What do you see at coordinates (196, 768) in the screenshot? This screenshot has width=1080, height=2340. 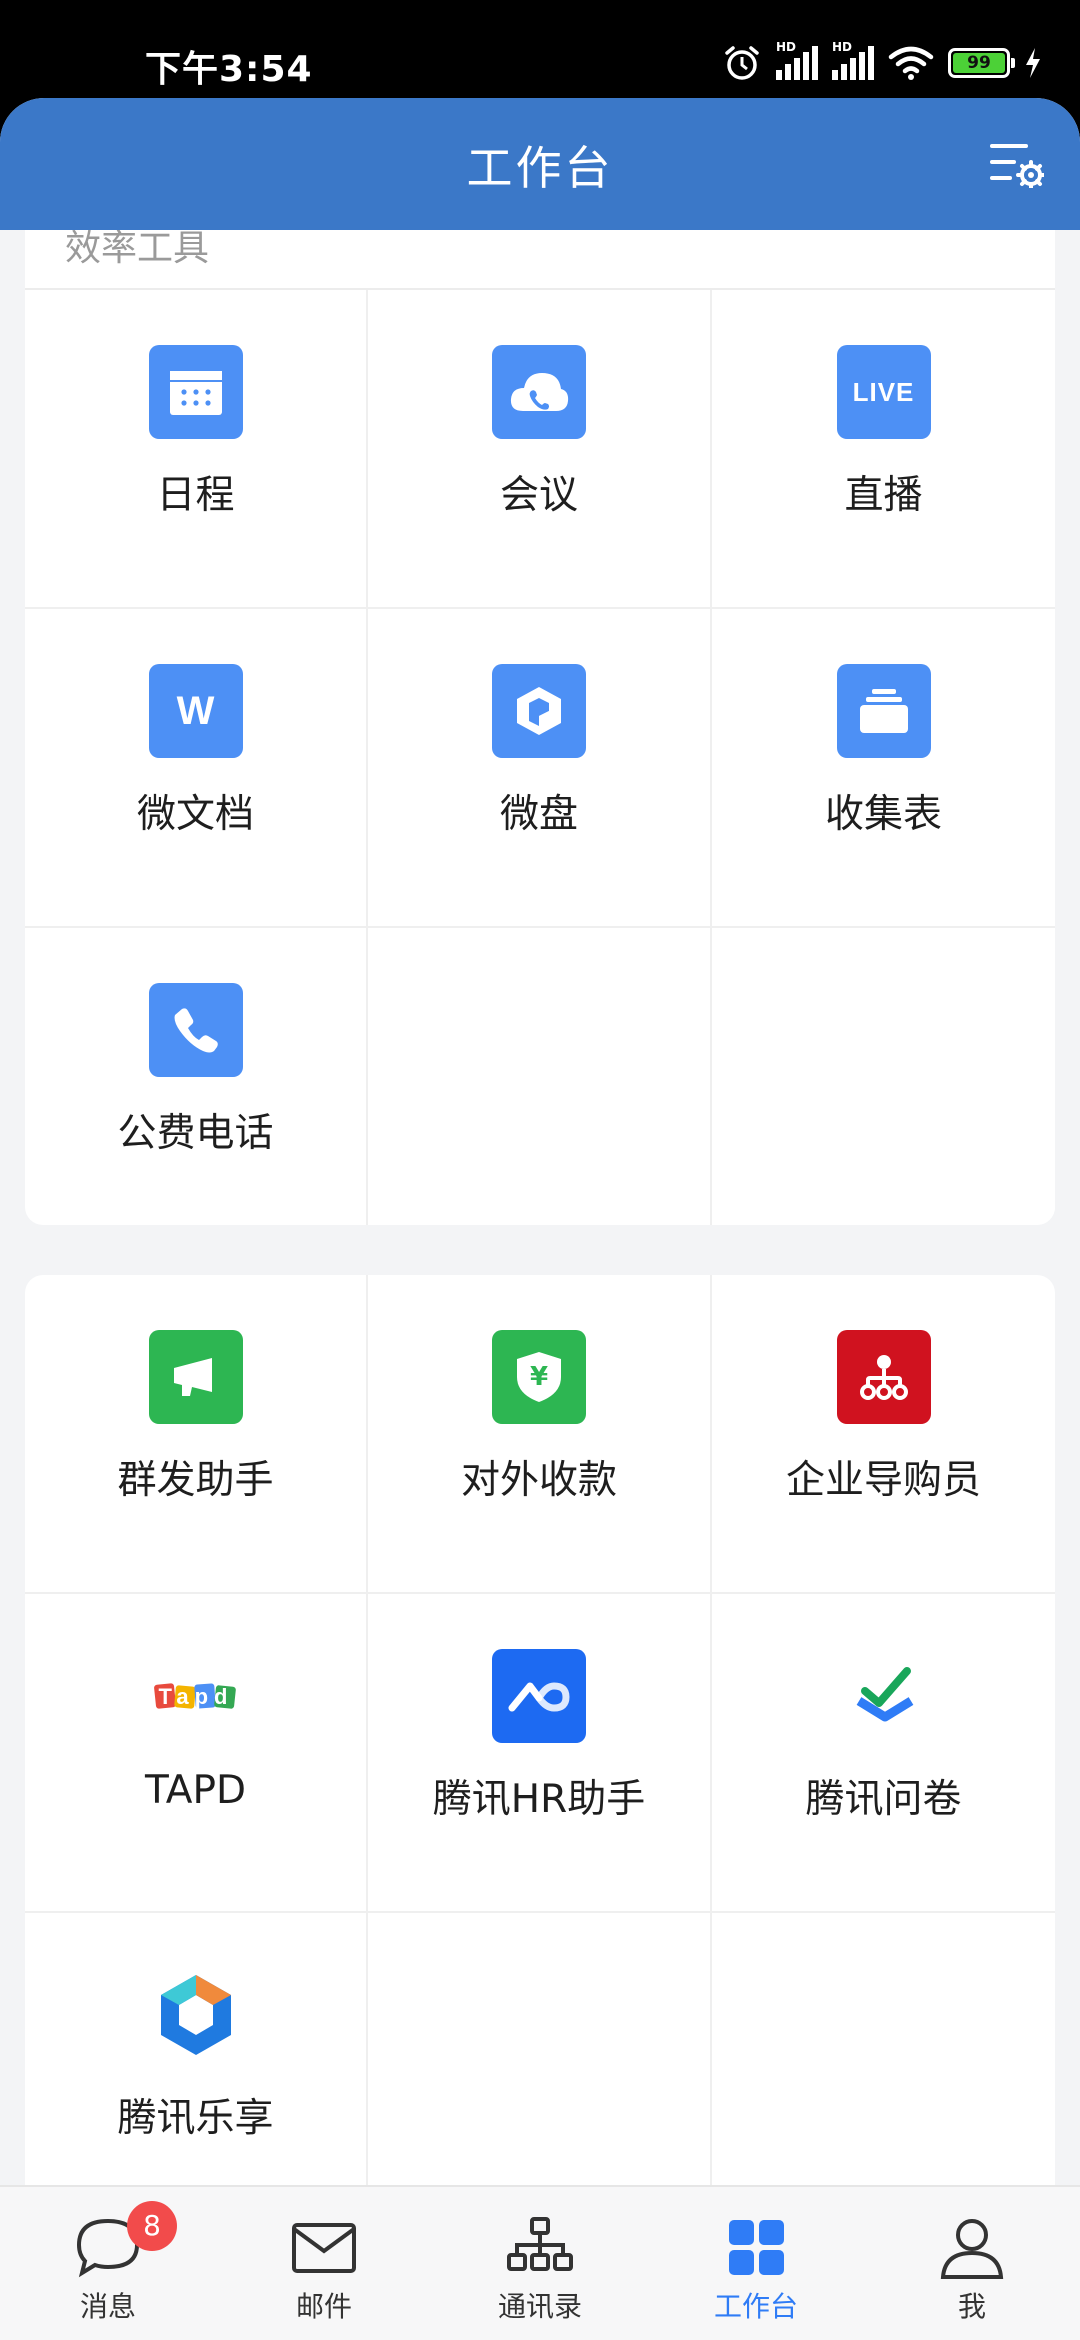 I see `app-doc: W 微文档` at bounding box center [196, 768].